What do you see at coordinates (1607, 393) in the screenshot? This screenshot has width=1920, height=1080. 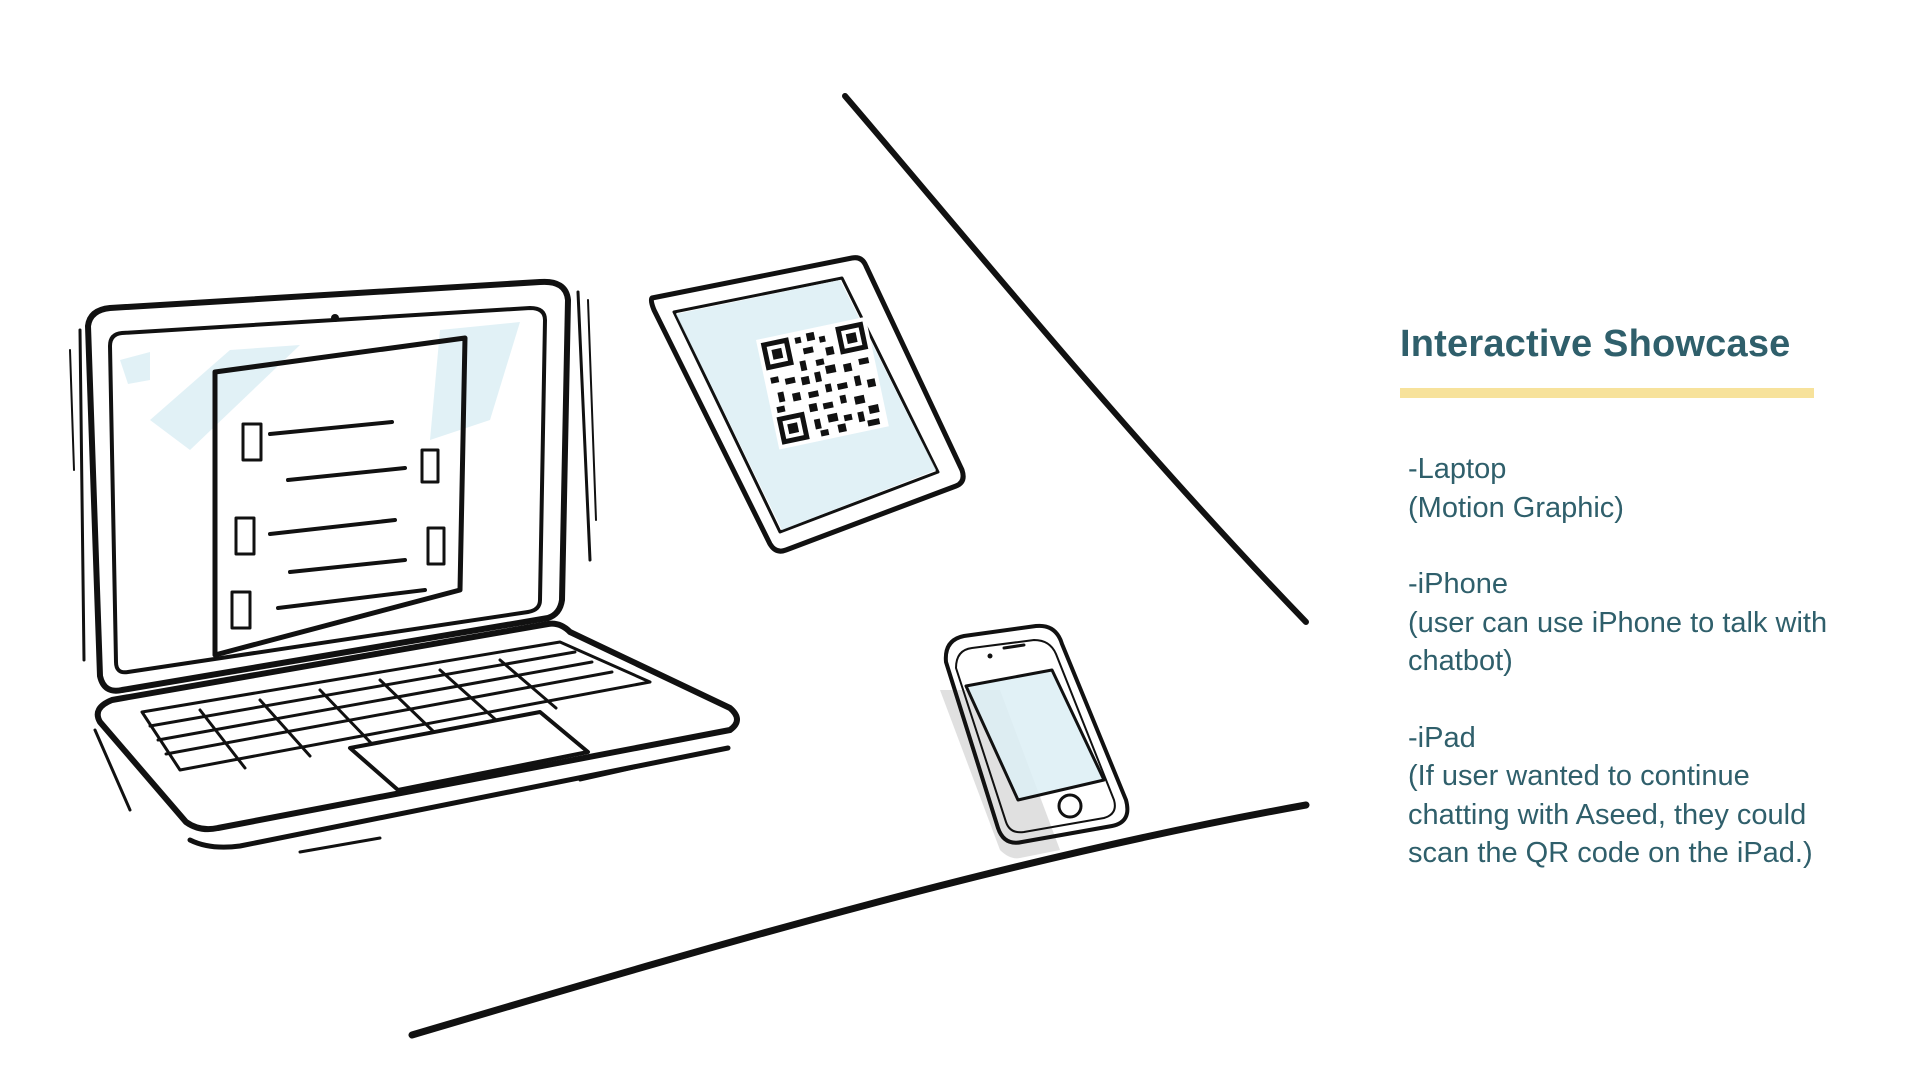 I see `title-underline` at bounding box center [1607, 393].